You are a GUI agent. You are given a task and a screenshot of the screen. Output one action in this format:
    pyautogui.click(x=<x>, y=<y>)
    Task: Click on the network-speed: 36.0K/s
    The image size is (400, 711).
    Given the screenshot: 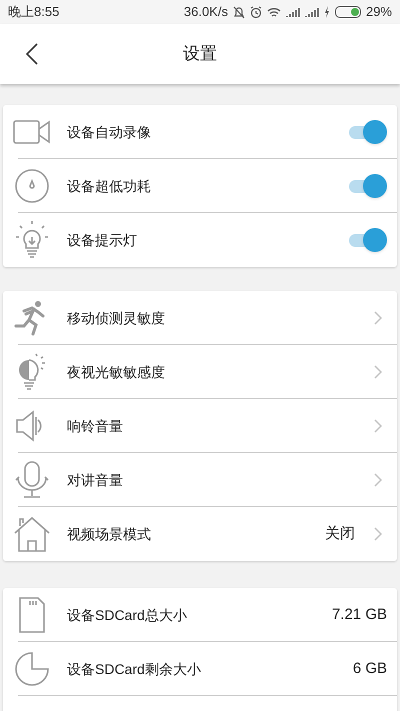 What is the action you would take?
    pyautogui.click(x=206, y=12)
    